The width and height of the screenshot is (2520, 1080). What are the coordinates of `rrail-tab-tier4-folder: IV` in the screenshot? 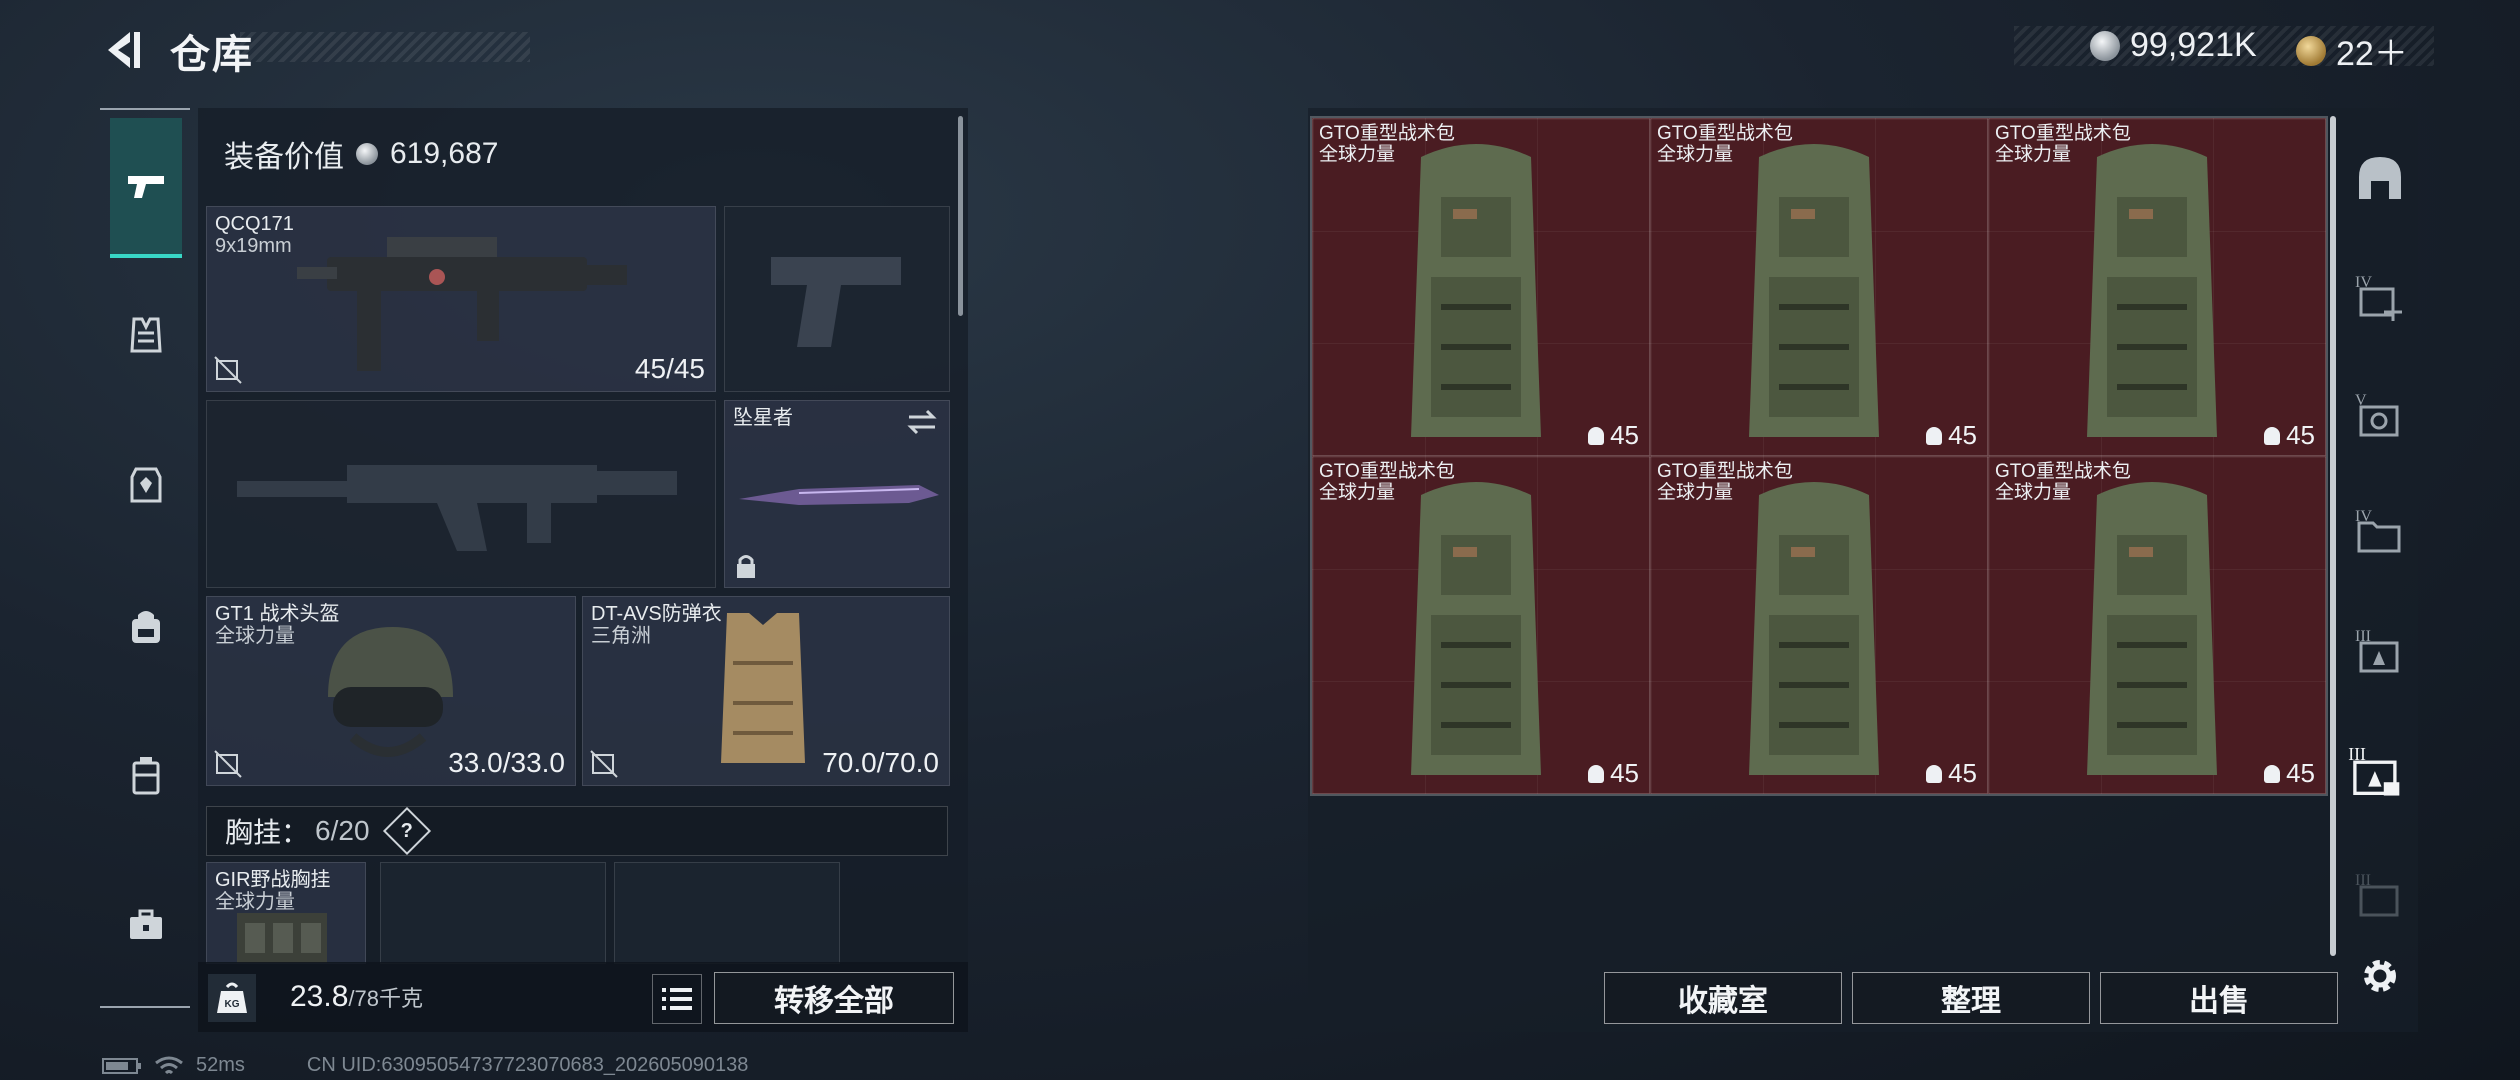 It's located at (2380, 530).